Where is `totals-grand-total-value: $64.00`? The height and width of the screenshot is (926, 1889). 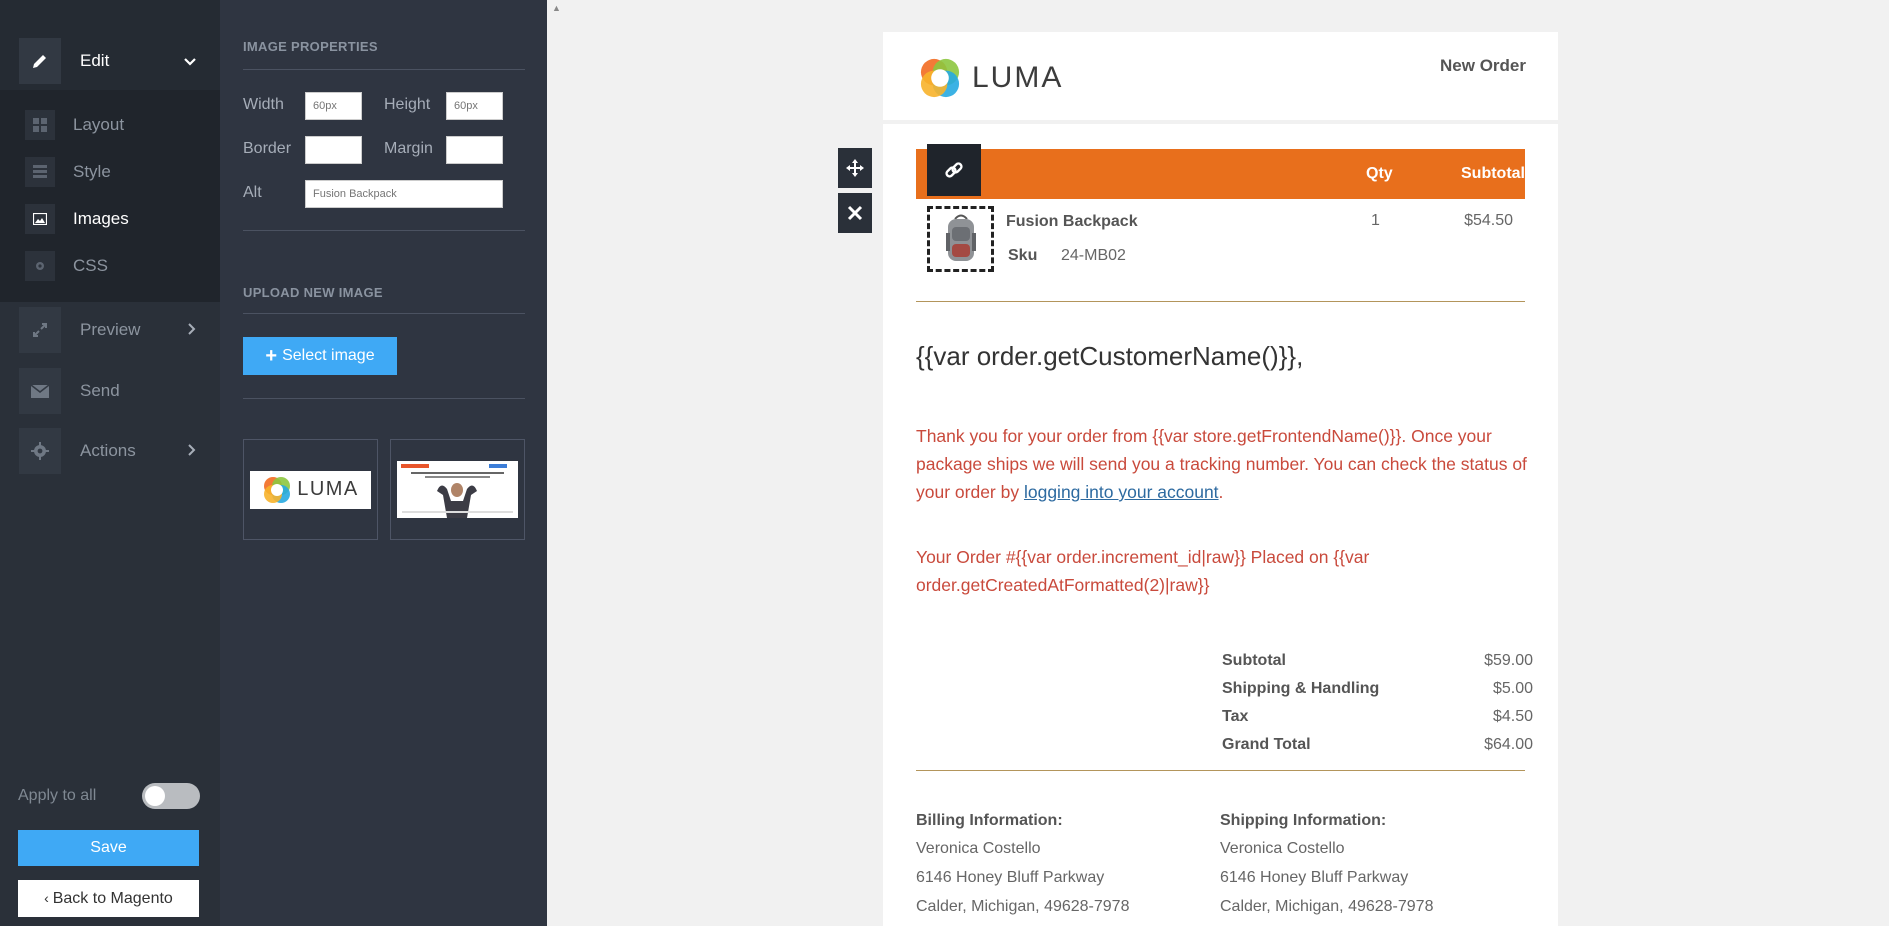 totals-grand-total-value: $64.00 is located at coordinates (1508, 744).